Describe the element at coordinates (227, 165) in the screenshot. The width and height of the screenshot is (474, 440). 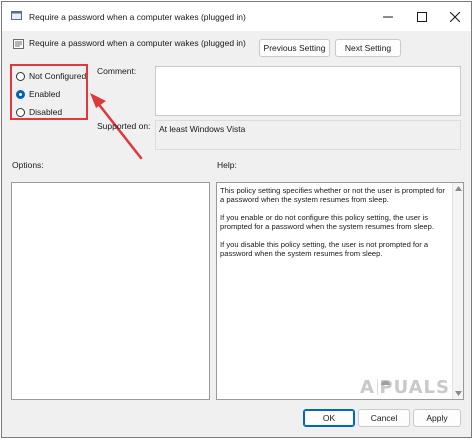
I see `help-label: Help:` at that location.